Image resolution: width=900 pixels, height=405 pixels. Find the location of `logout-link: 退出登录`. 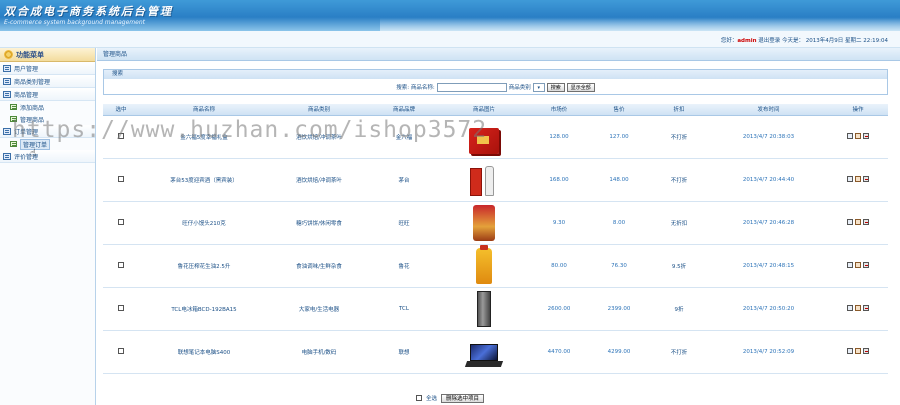

logout-link: 退出登录 is located at coordinates (769, 41).